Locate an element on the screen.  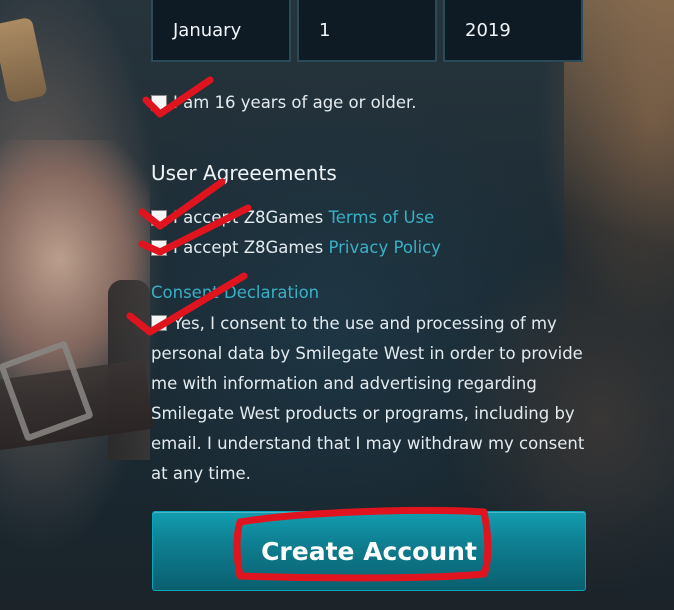
consent-declaration-link: Consent Declaration is located at coordinates (235, 292).